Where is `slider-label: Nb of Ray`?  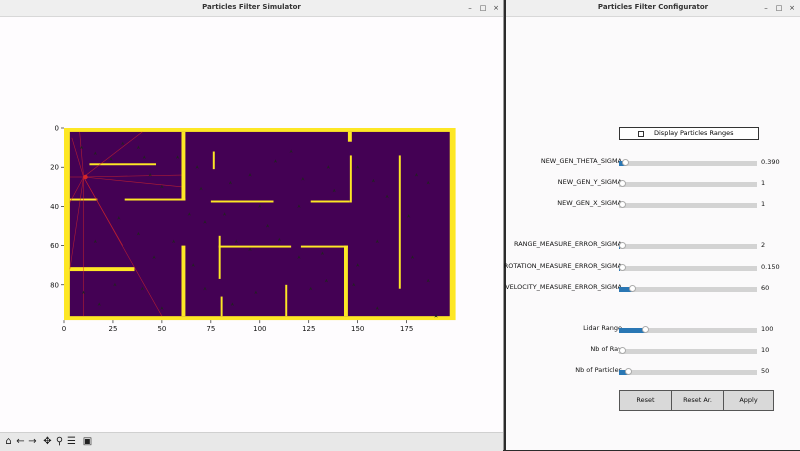 slider-label: Nb of Ray is located at coordinates (606, 349).